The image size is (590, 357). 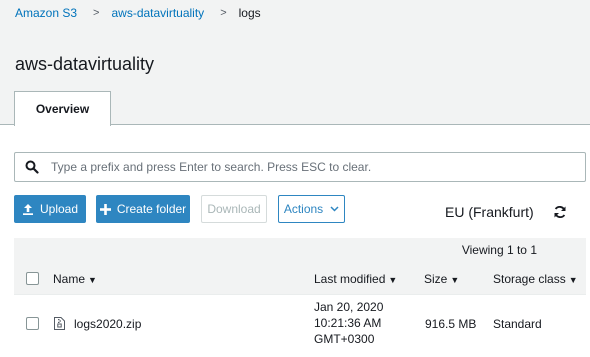 I want to click on column-header-name: Name ▼, so click(x=75, y=279).